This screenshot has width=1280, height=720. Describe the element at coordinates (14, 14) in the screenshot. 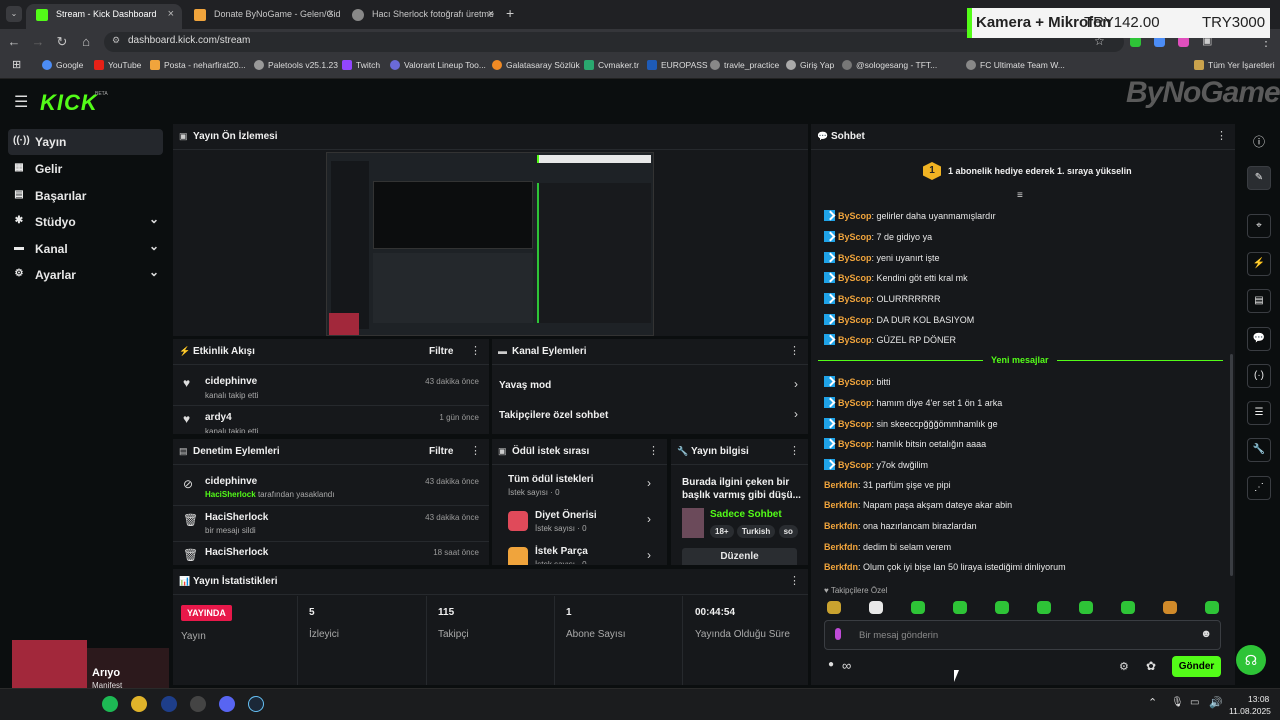

I see `tab-search-button: ⌄` at that location.